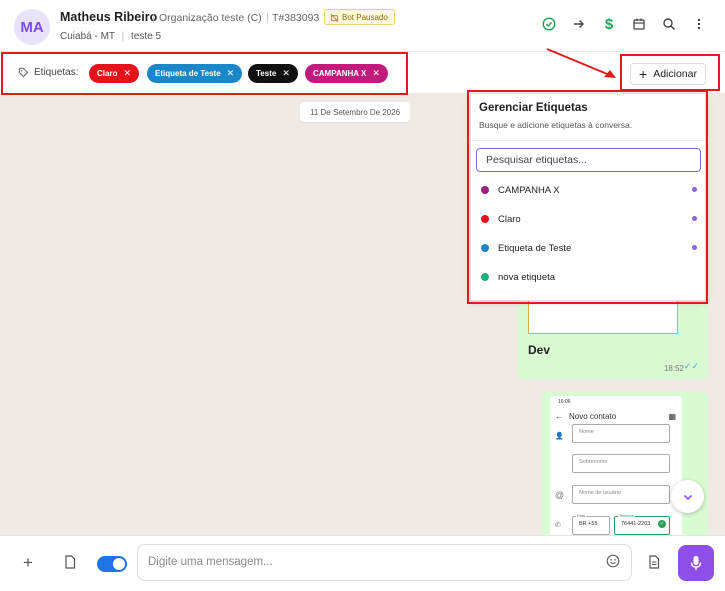 This screenshot has height=591, width=725. Describe the element at coordinates (87, 36) in the screenshot. I see `location: Cuiabá - MT` at that location.